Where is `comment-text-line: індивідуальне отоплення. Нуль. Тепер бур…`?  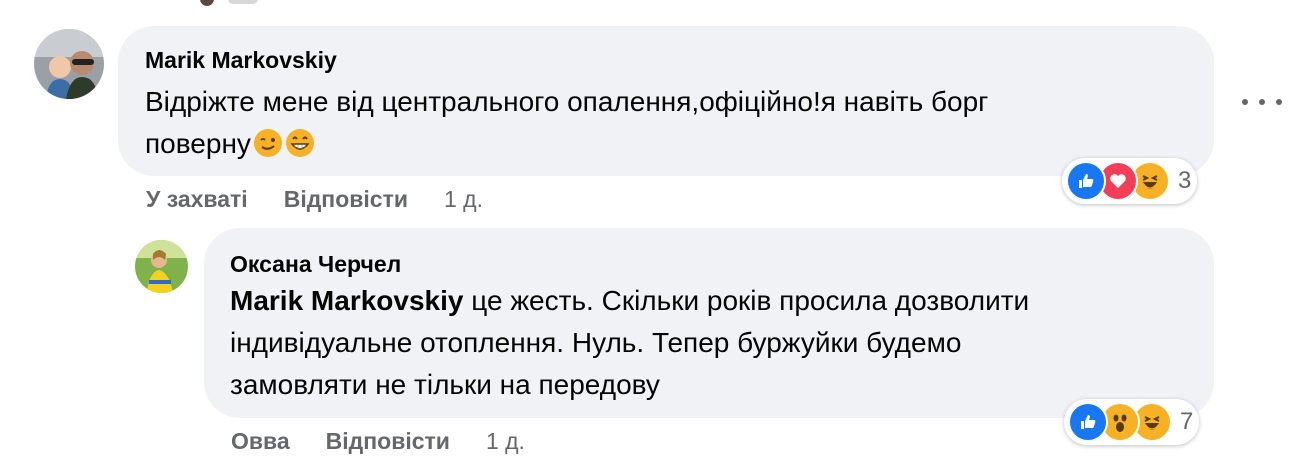 comment-text-line: індивідуальне отоплення. Нуль. Тепер бур… is located at coordinates (596, 342).